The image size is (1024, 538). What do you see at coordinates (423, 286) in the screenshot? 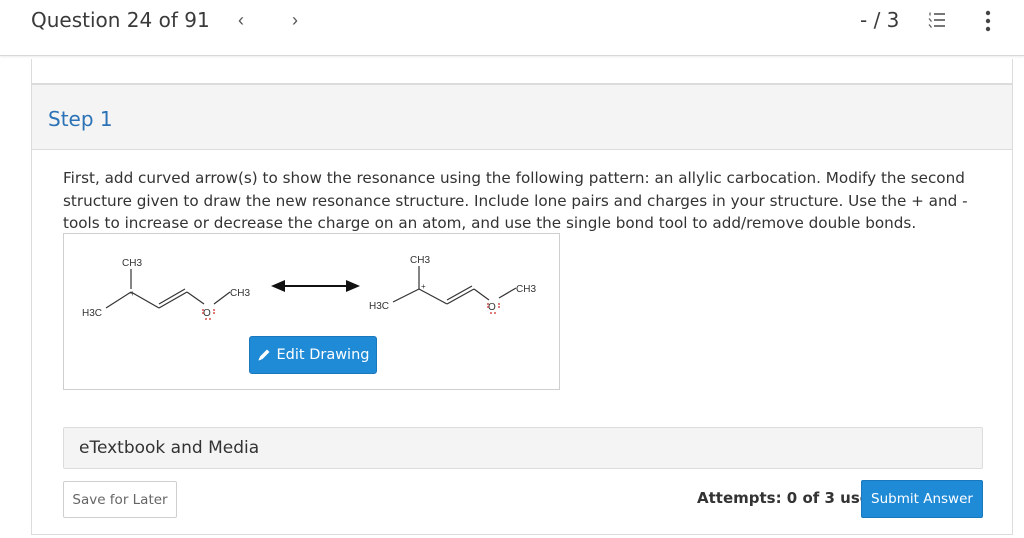
I see `struct2-charge: +` at bounding box center [423, 286].